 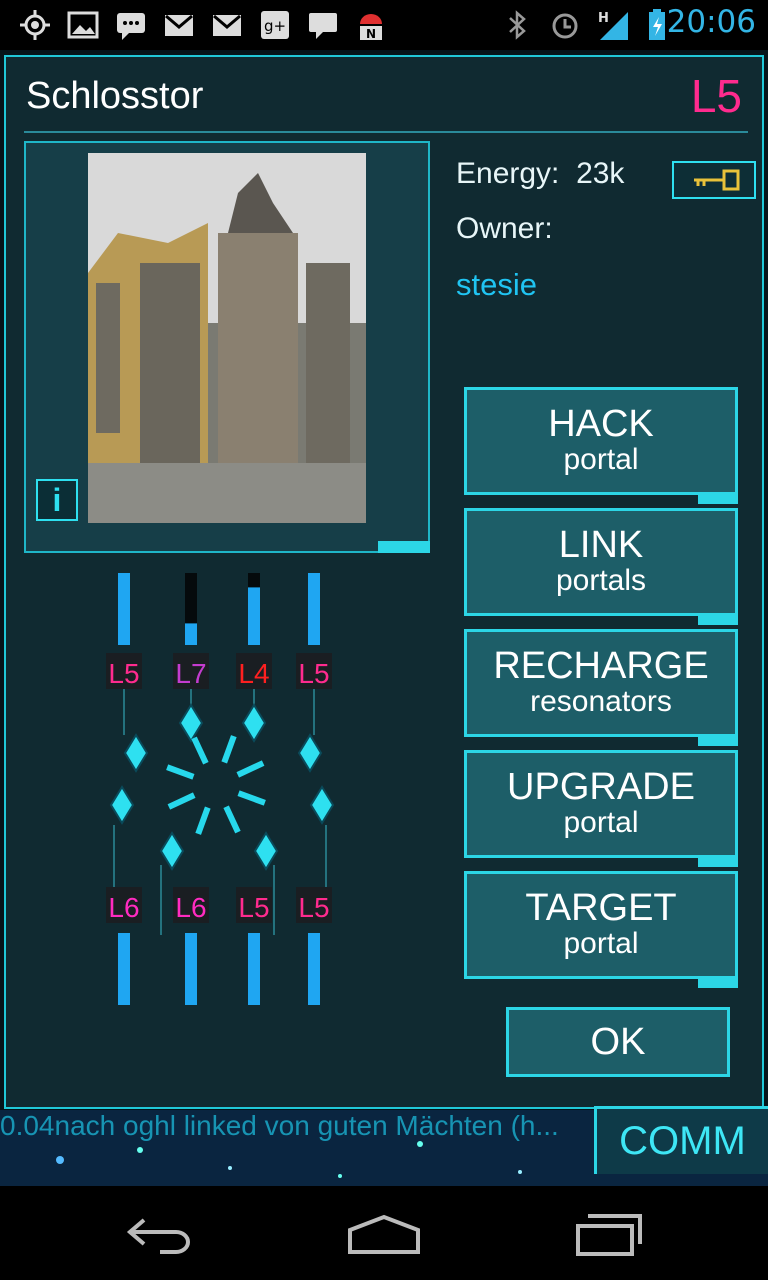 I want to click on target-button: TARGET portal, so click(x=601, y=929).